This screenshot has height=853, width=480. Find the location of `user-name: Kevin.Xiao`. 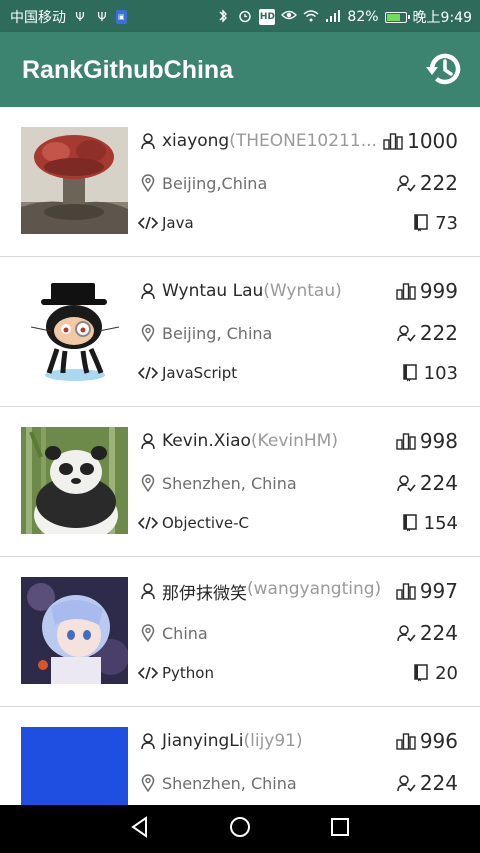

user-name: Kevin.Xiao is located at coordinates (206, 441).